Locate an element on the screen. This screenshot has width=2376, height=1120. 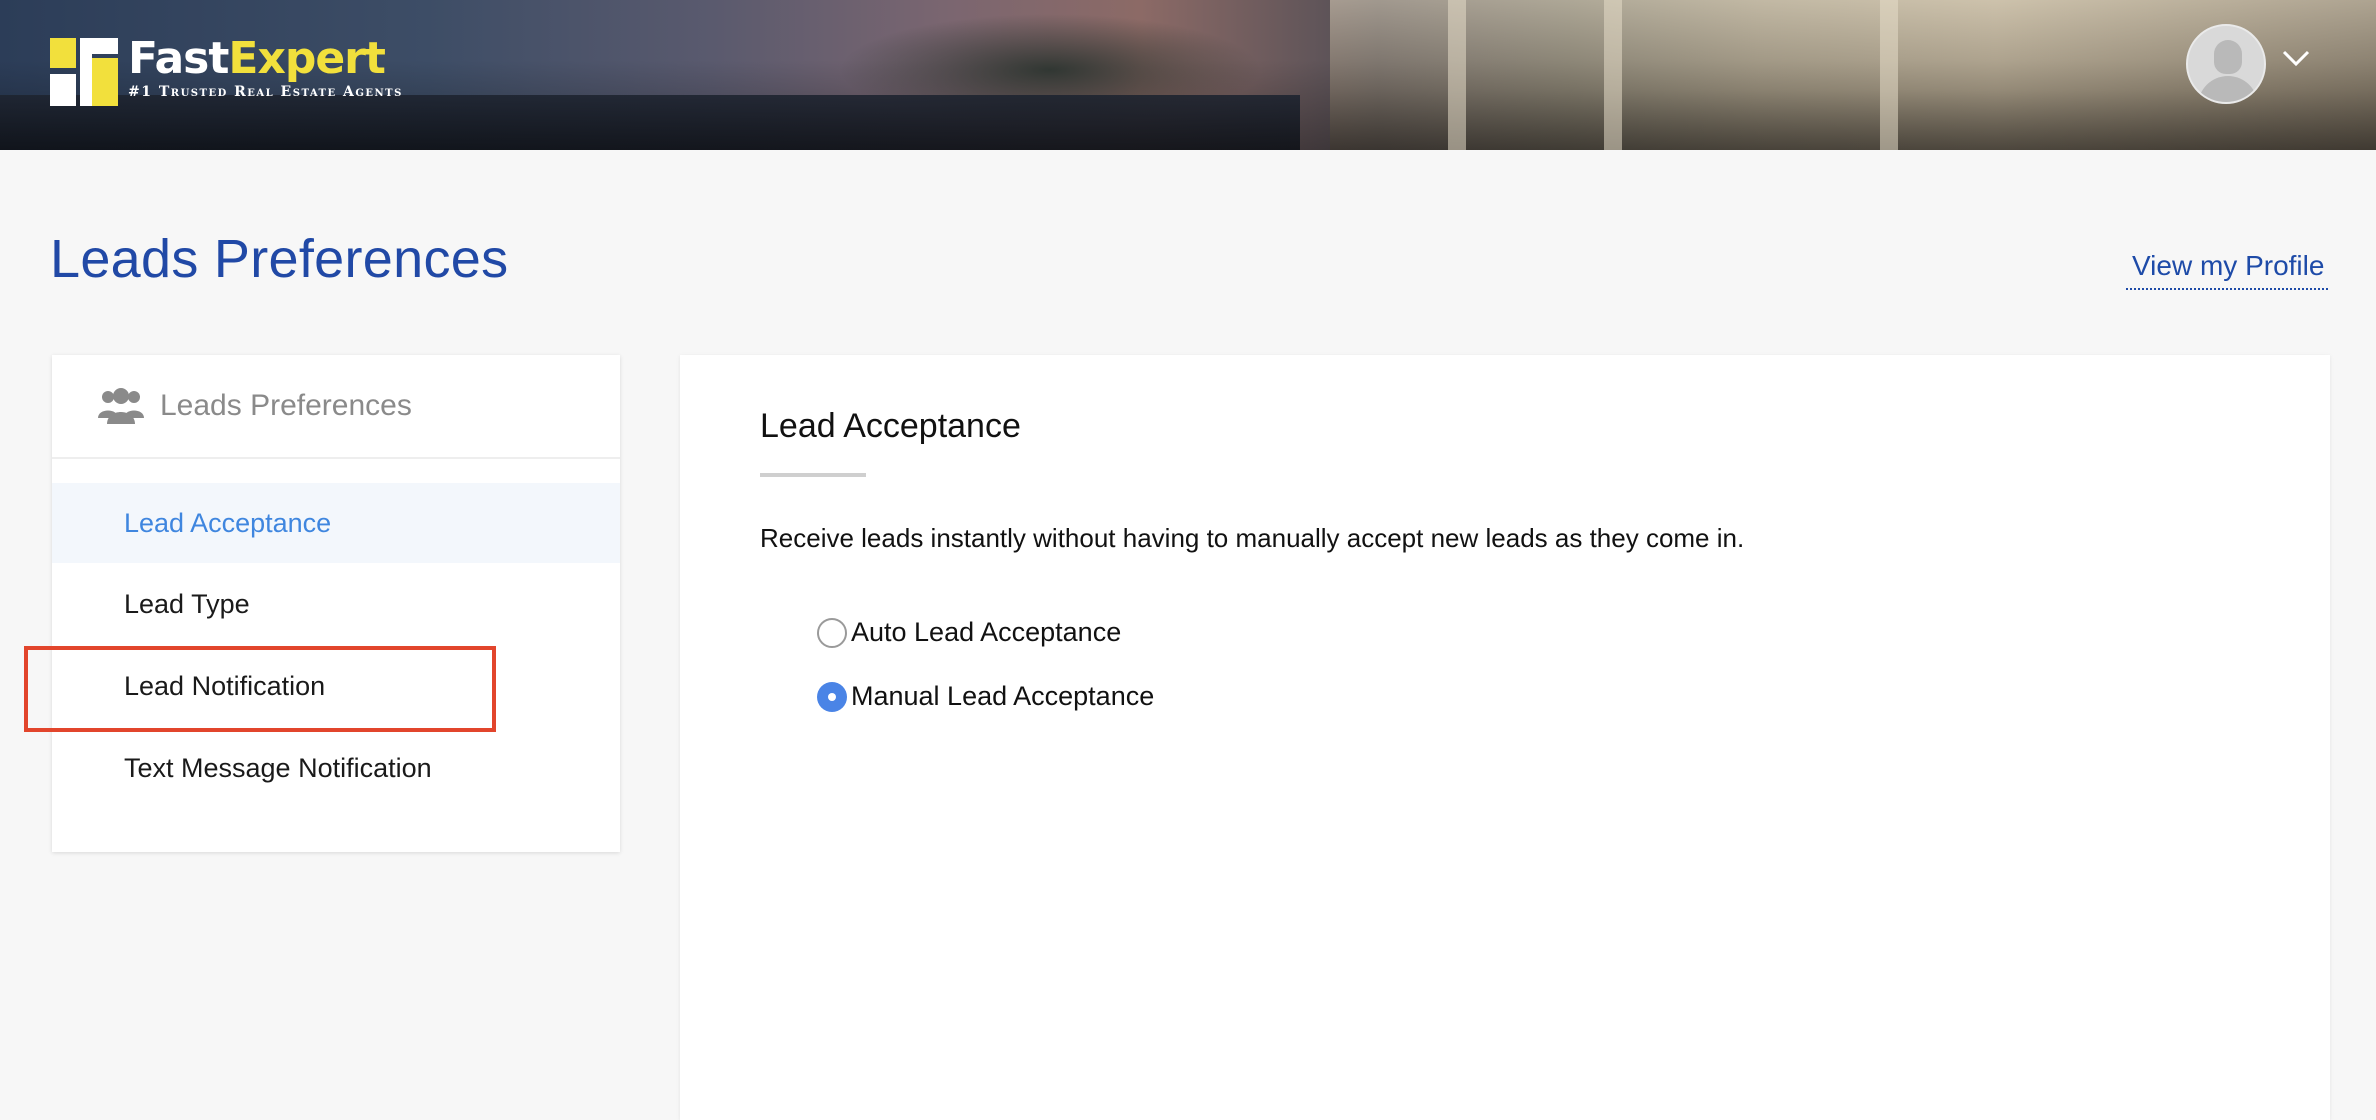
fastexpert-logo: FastExpert #1 Trusted Real Estate Agents is located at coordinates (226, 71).